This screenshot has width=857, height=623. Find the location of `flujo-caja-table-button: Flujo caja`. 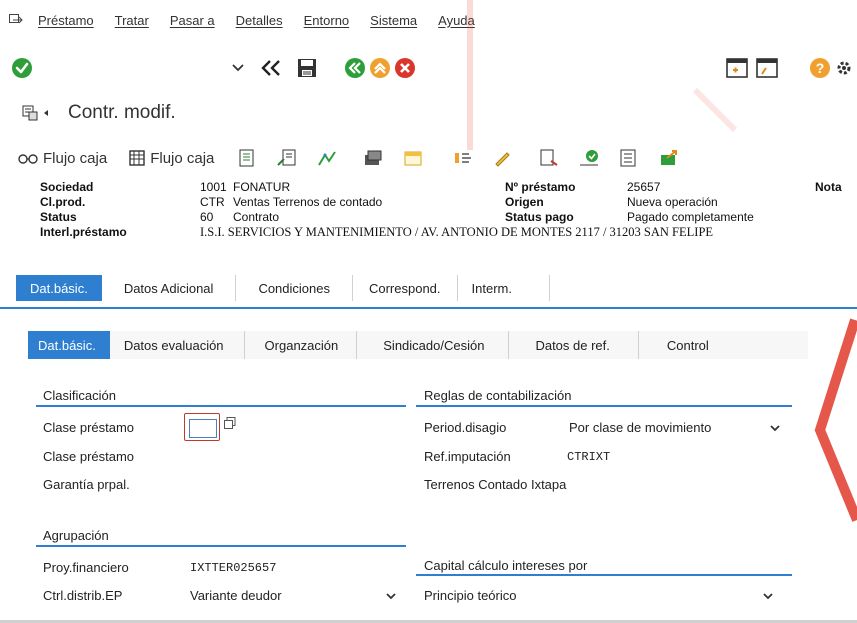

flujo-caja-table-button: Flujo caja is located at coordinates (171, 158).